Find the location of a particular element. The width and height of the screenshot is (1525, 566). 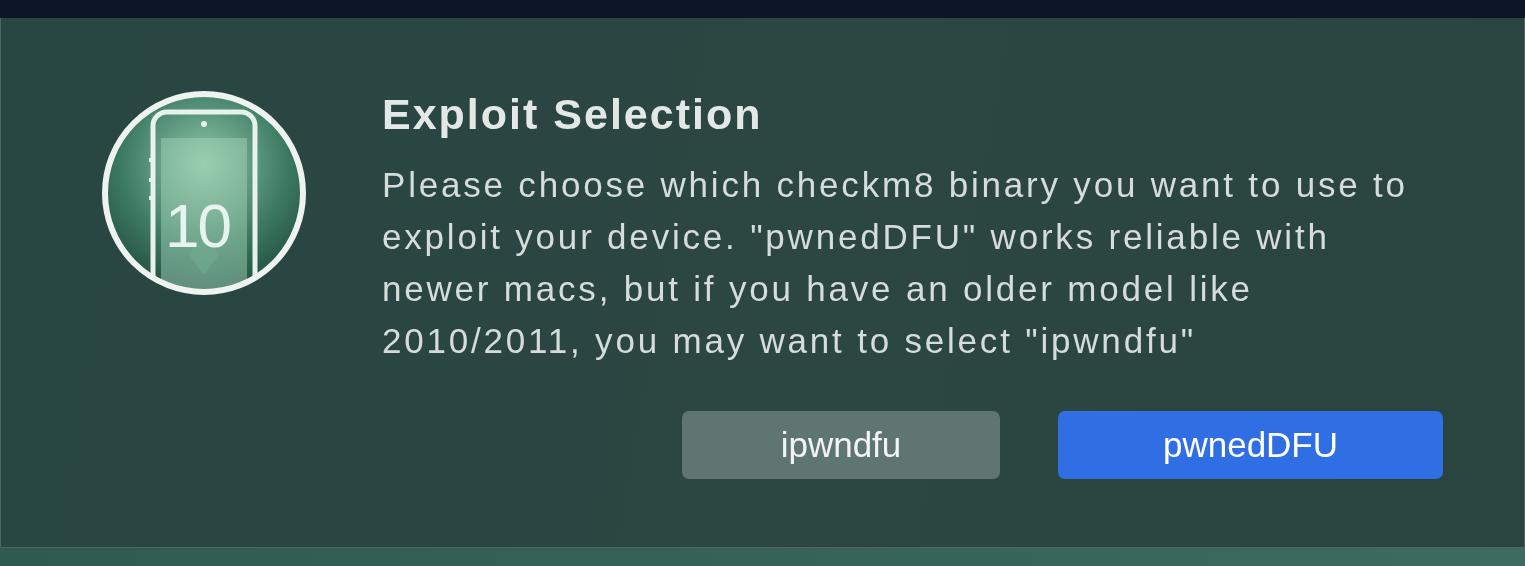

dialog-title: Exploit Selection is located at coordinates (573, 114).